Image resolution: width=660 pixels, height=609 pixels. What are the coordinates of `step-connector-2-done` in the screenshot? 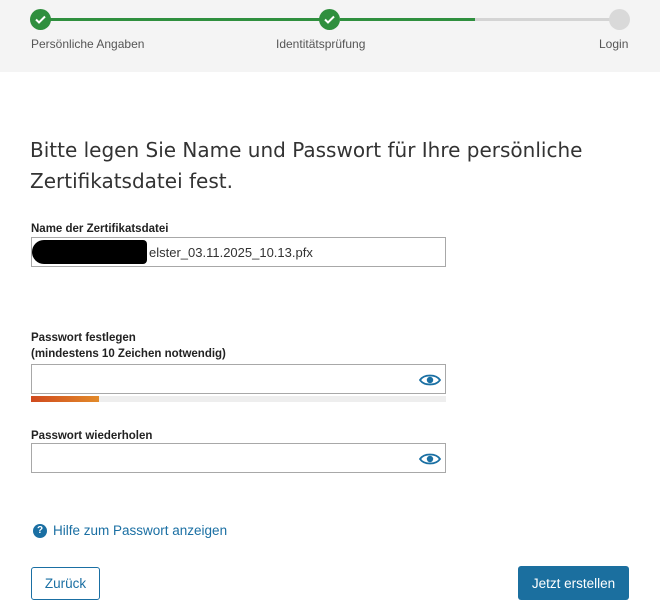 It's located at (407, 19).